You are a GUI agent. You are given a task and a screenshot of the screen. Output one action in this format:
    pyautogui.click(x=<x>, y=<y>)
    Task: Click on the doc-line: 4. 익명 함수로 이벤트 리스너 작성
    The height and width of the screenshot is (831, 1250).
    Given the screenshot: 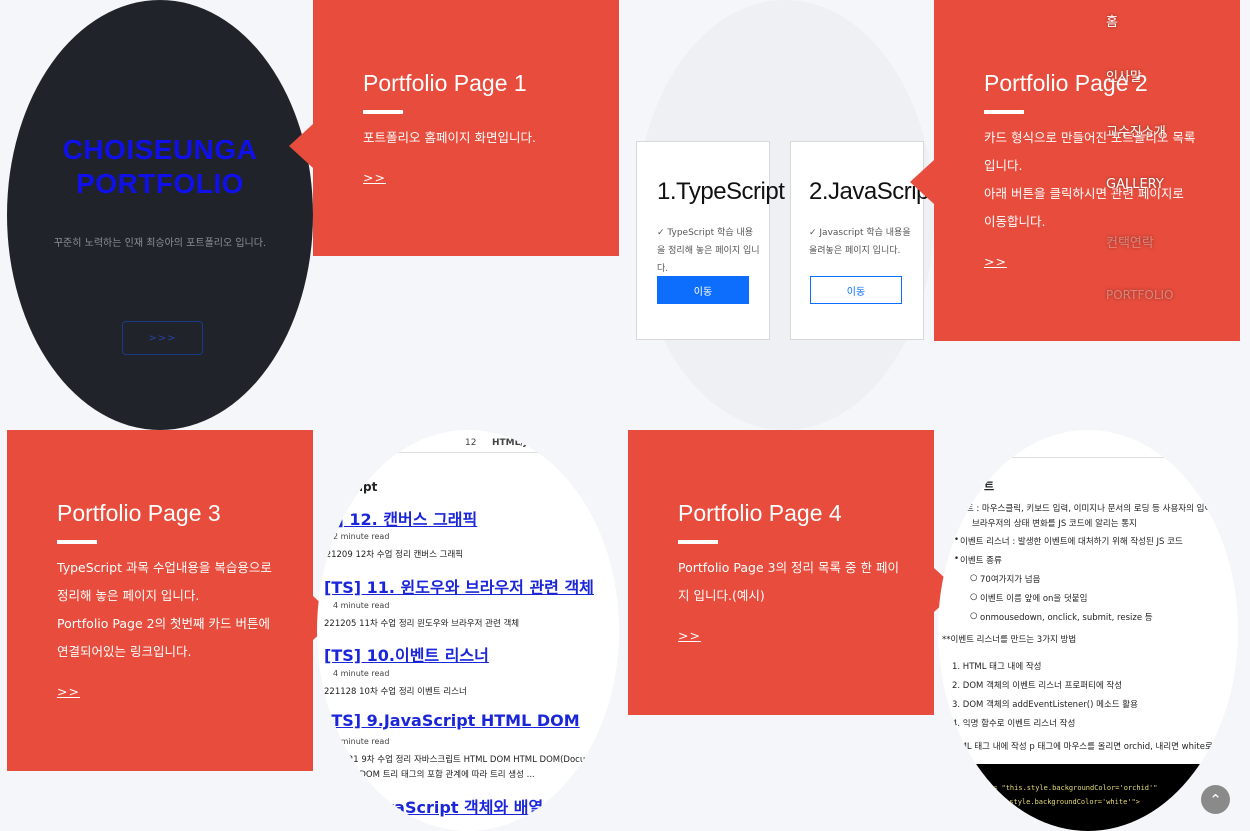 What is the action you would take?
    pyautogui.click(x=1014, y=724)
    